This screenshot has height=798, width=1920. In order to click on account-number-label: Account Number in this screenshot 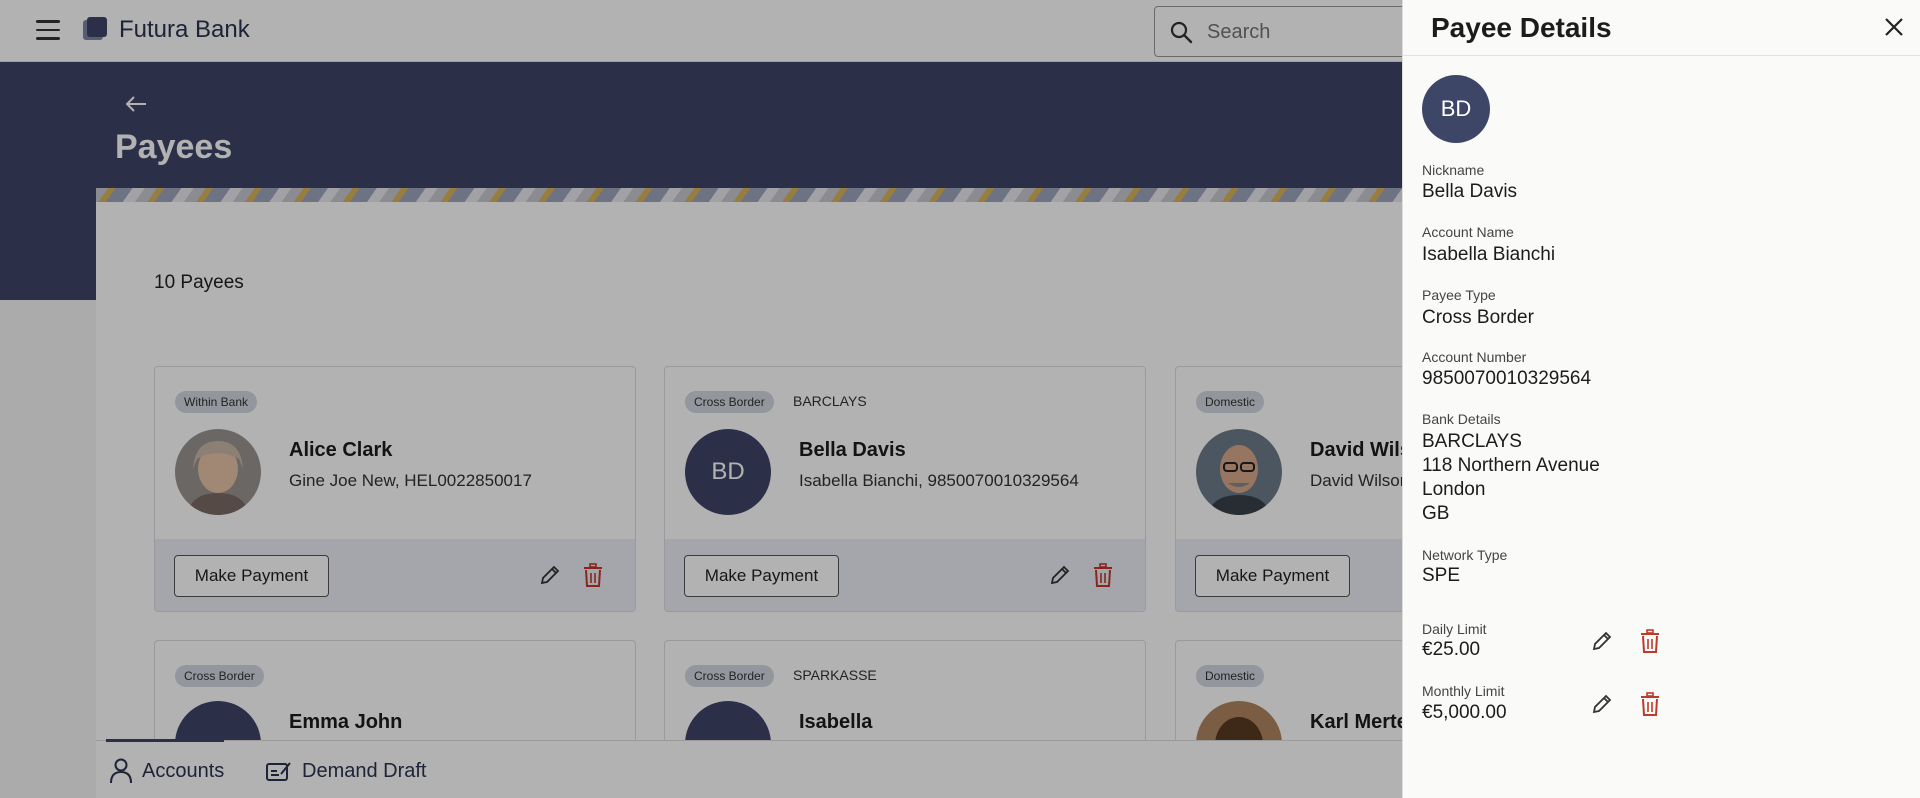, I will do `click(1474, 357)`.